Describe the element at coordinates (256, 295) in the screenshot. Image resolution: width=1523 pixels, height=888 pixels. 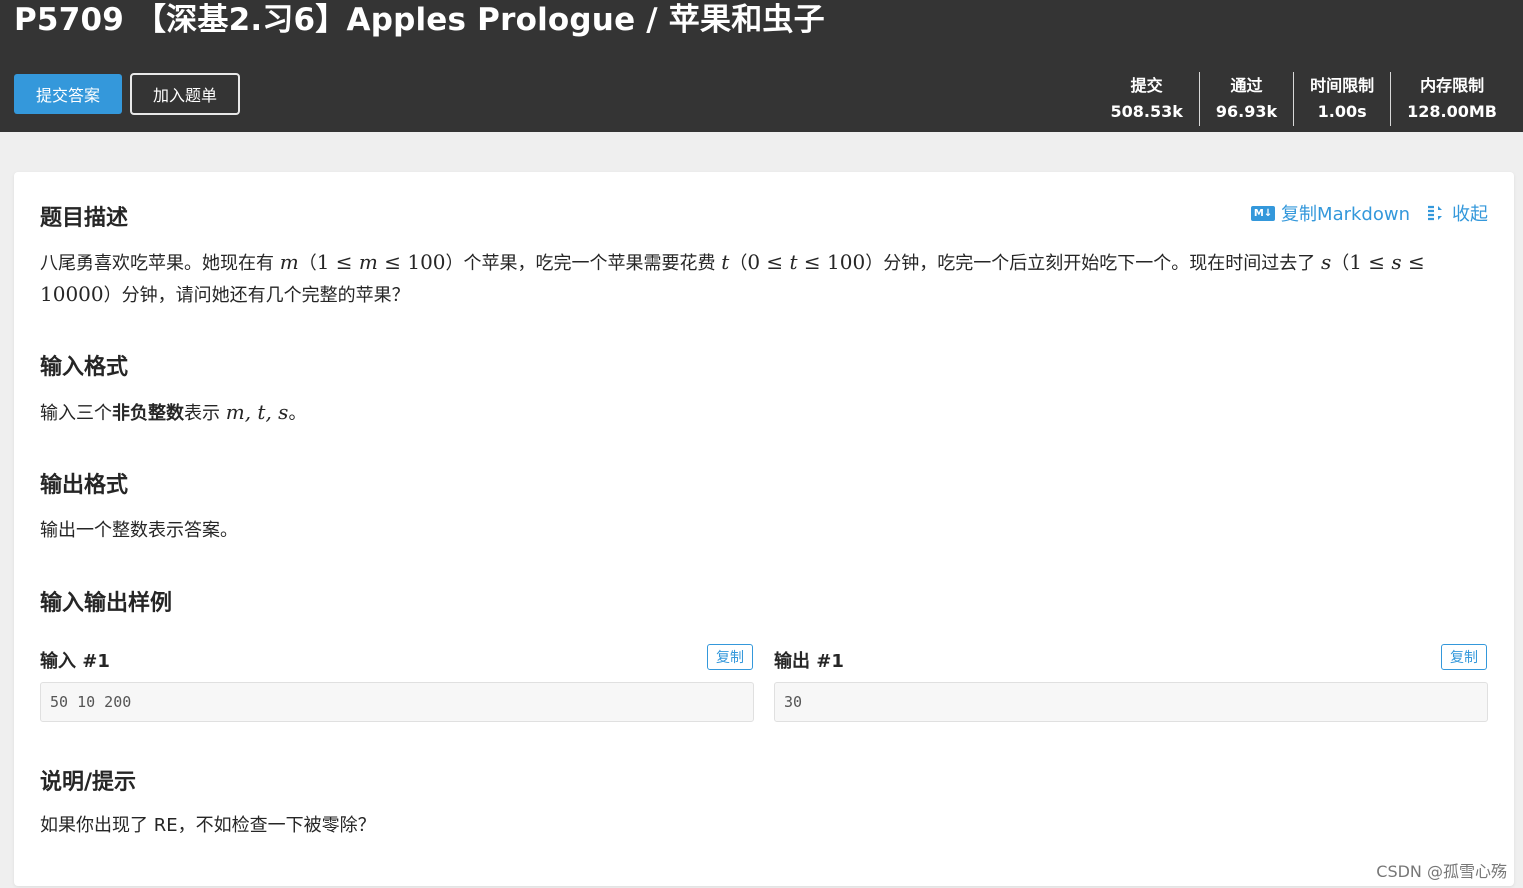
I see `text-run: ）分钟，请问她还有几个完整的苹果？` at that location.